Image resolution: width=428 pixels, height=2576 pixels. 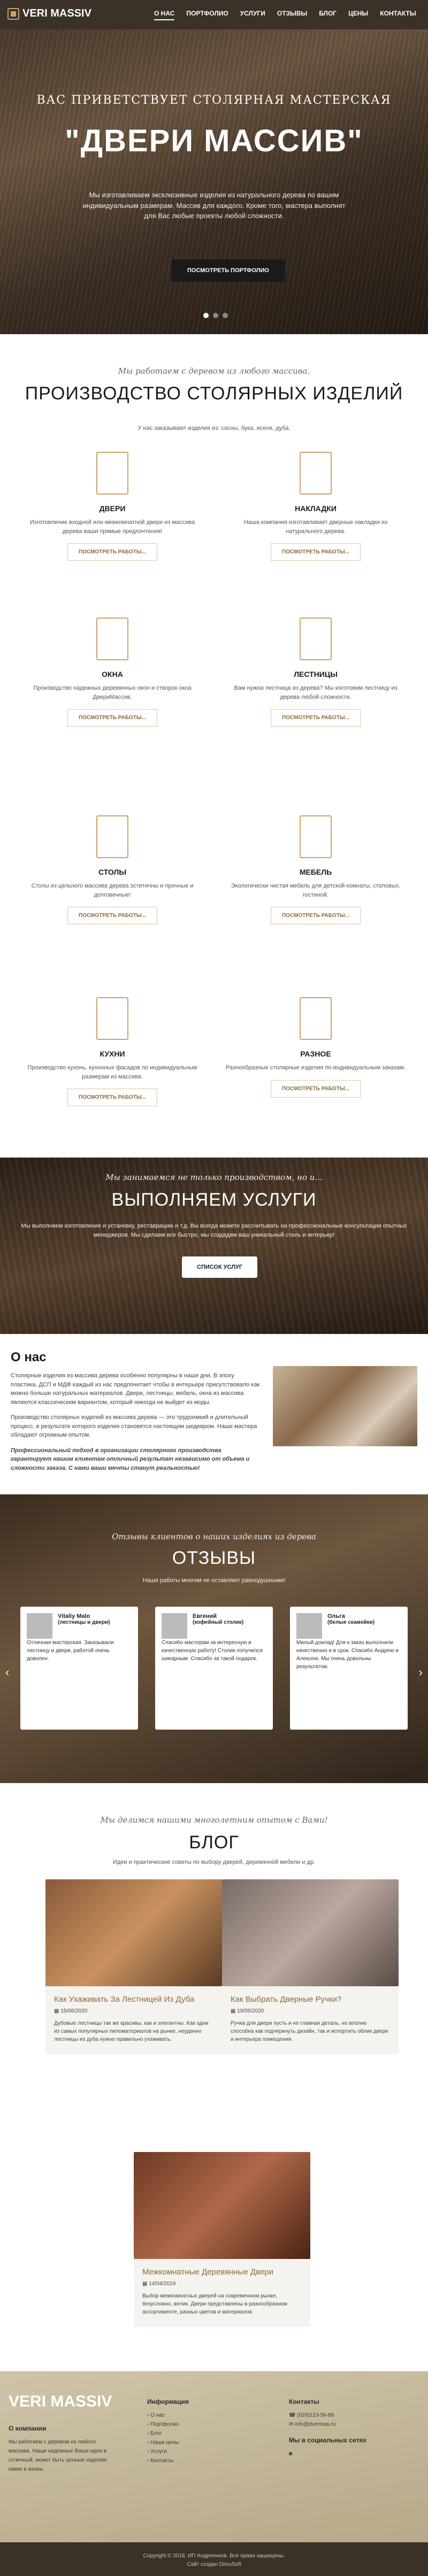 I want to click on chevron-left-icon: ‹, so click(x=7, y=1672).